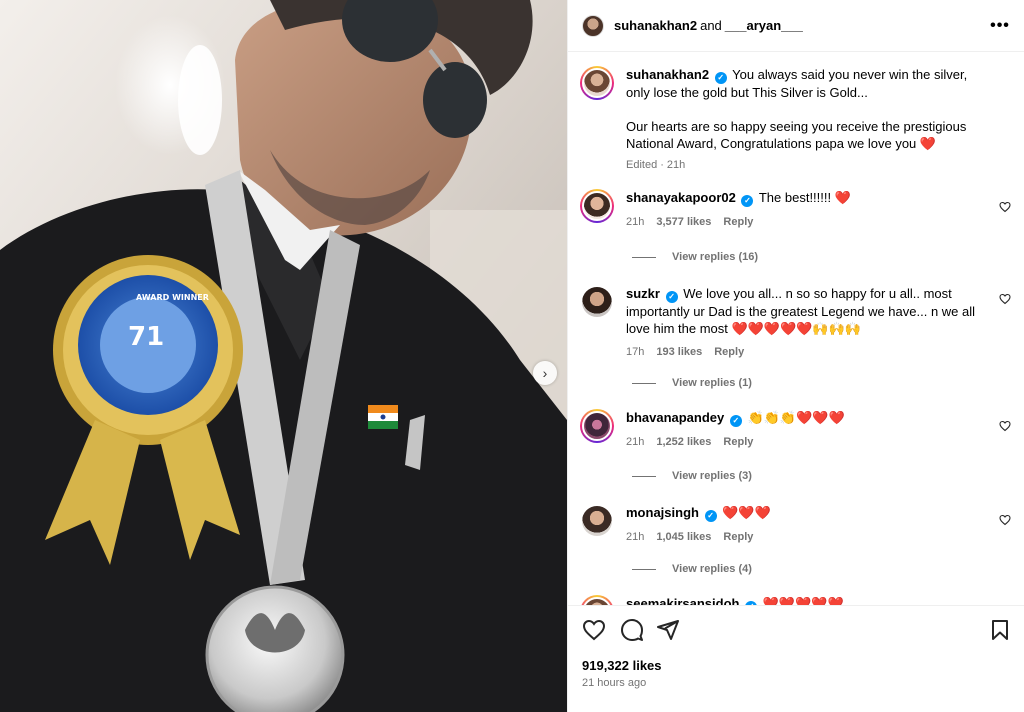 The image size is (1024, 712). I want to click on send-icon, so click(668, 630).